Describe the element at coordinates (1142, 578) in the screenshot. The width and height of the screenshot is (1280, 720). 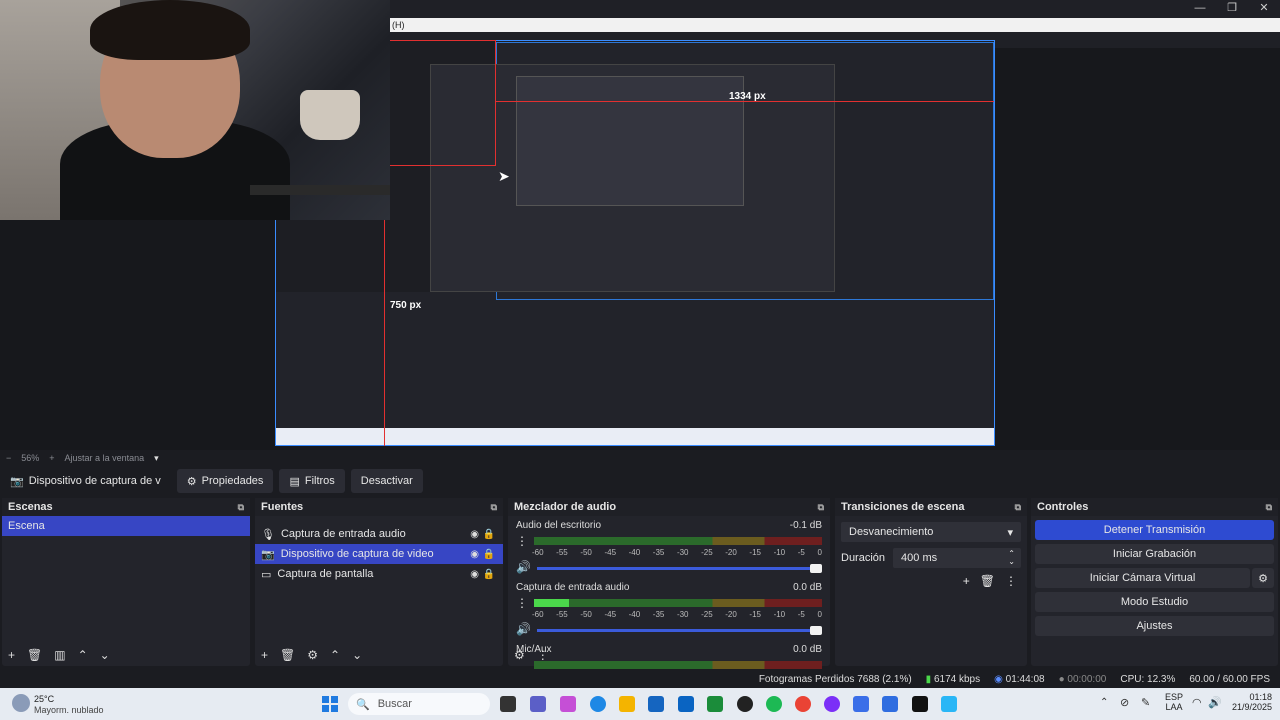
I see `start-virtual-cam-button: Iniciar Cámara Virtual` at that location.